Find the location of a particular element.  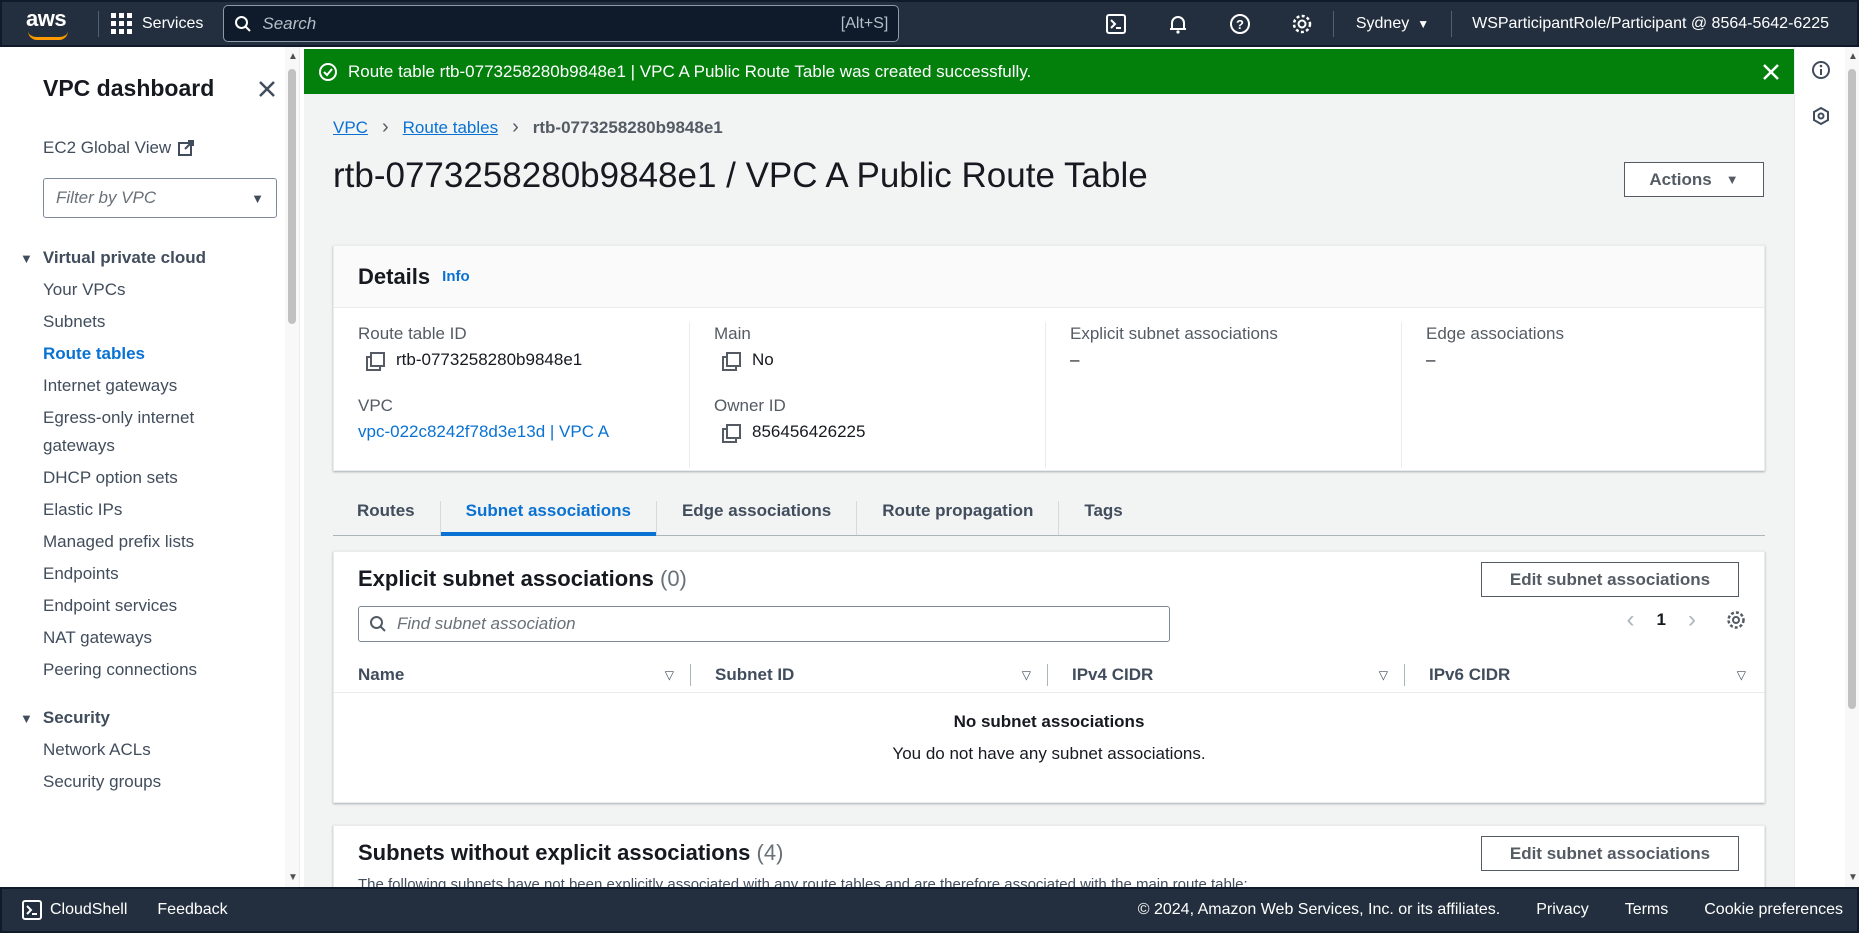

breadcrumb-current: rtb-0773258280b9848e1 is located at coordinates (627, 127).